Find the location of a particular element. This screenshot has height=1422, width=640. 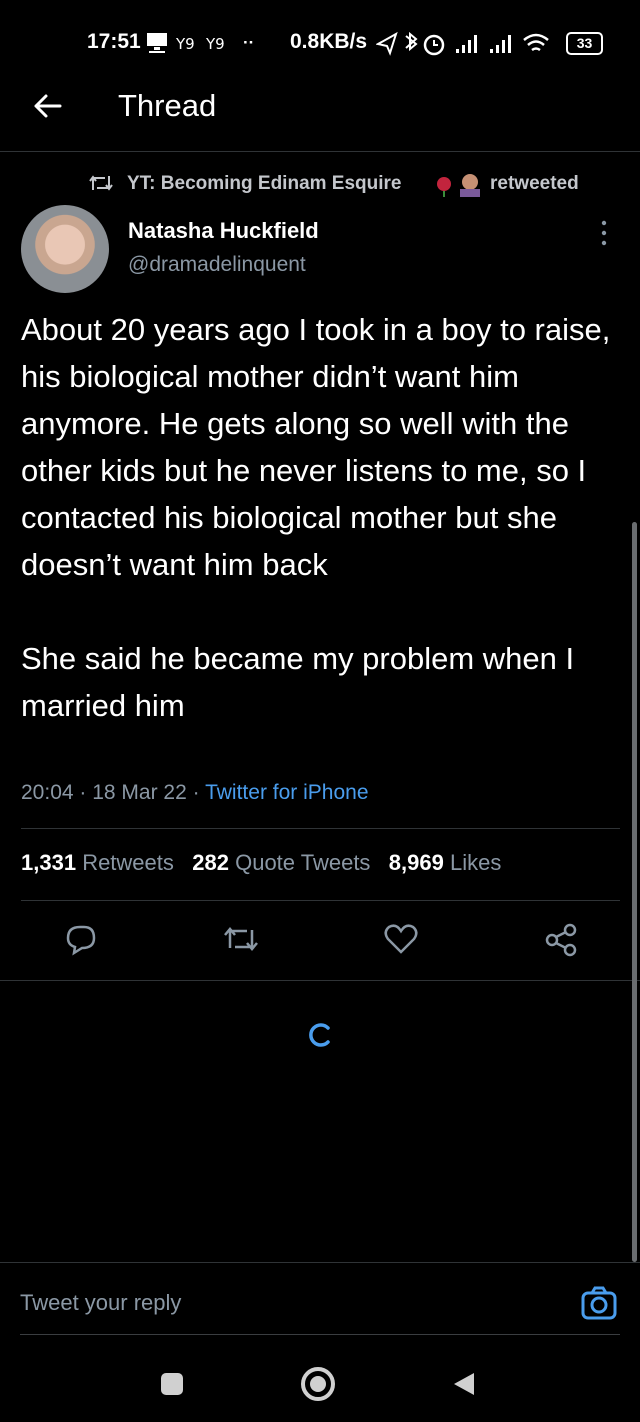

nav-back-icon is located at coordinates (464, 1384).